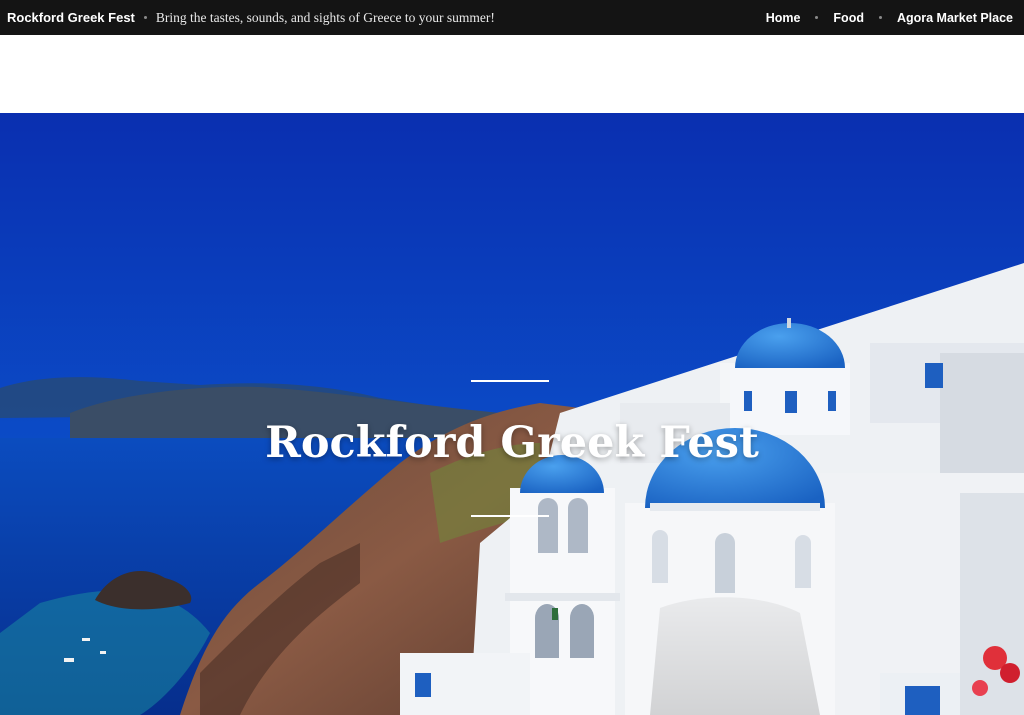 This screenshot has height=715, width=1024. What do you see at coordinates (510, 516) in the screenshot?
I see `hero-divider-bottom` at bounding box center [510, 516].